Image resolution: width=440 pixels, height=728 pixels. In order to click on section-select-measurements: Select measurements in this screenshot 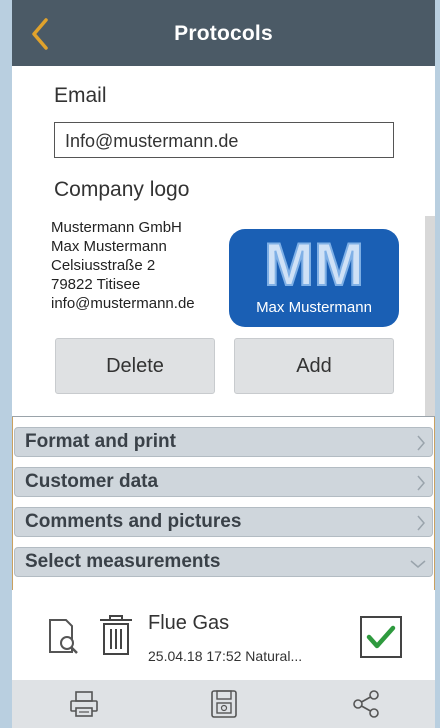, I will do `click(223, 562)`.